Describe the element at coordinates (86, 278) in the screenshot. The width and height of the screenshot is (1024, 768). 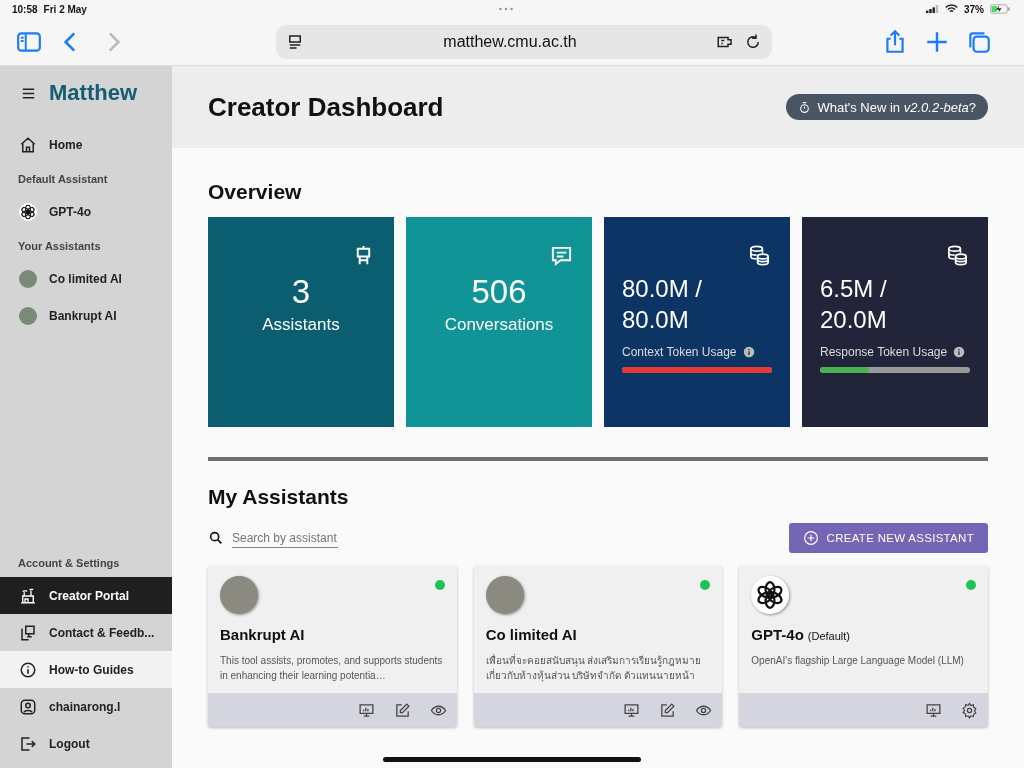
I see `sidebar-item: Co limited AI` at that location.